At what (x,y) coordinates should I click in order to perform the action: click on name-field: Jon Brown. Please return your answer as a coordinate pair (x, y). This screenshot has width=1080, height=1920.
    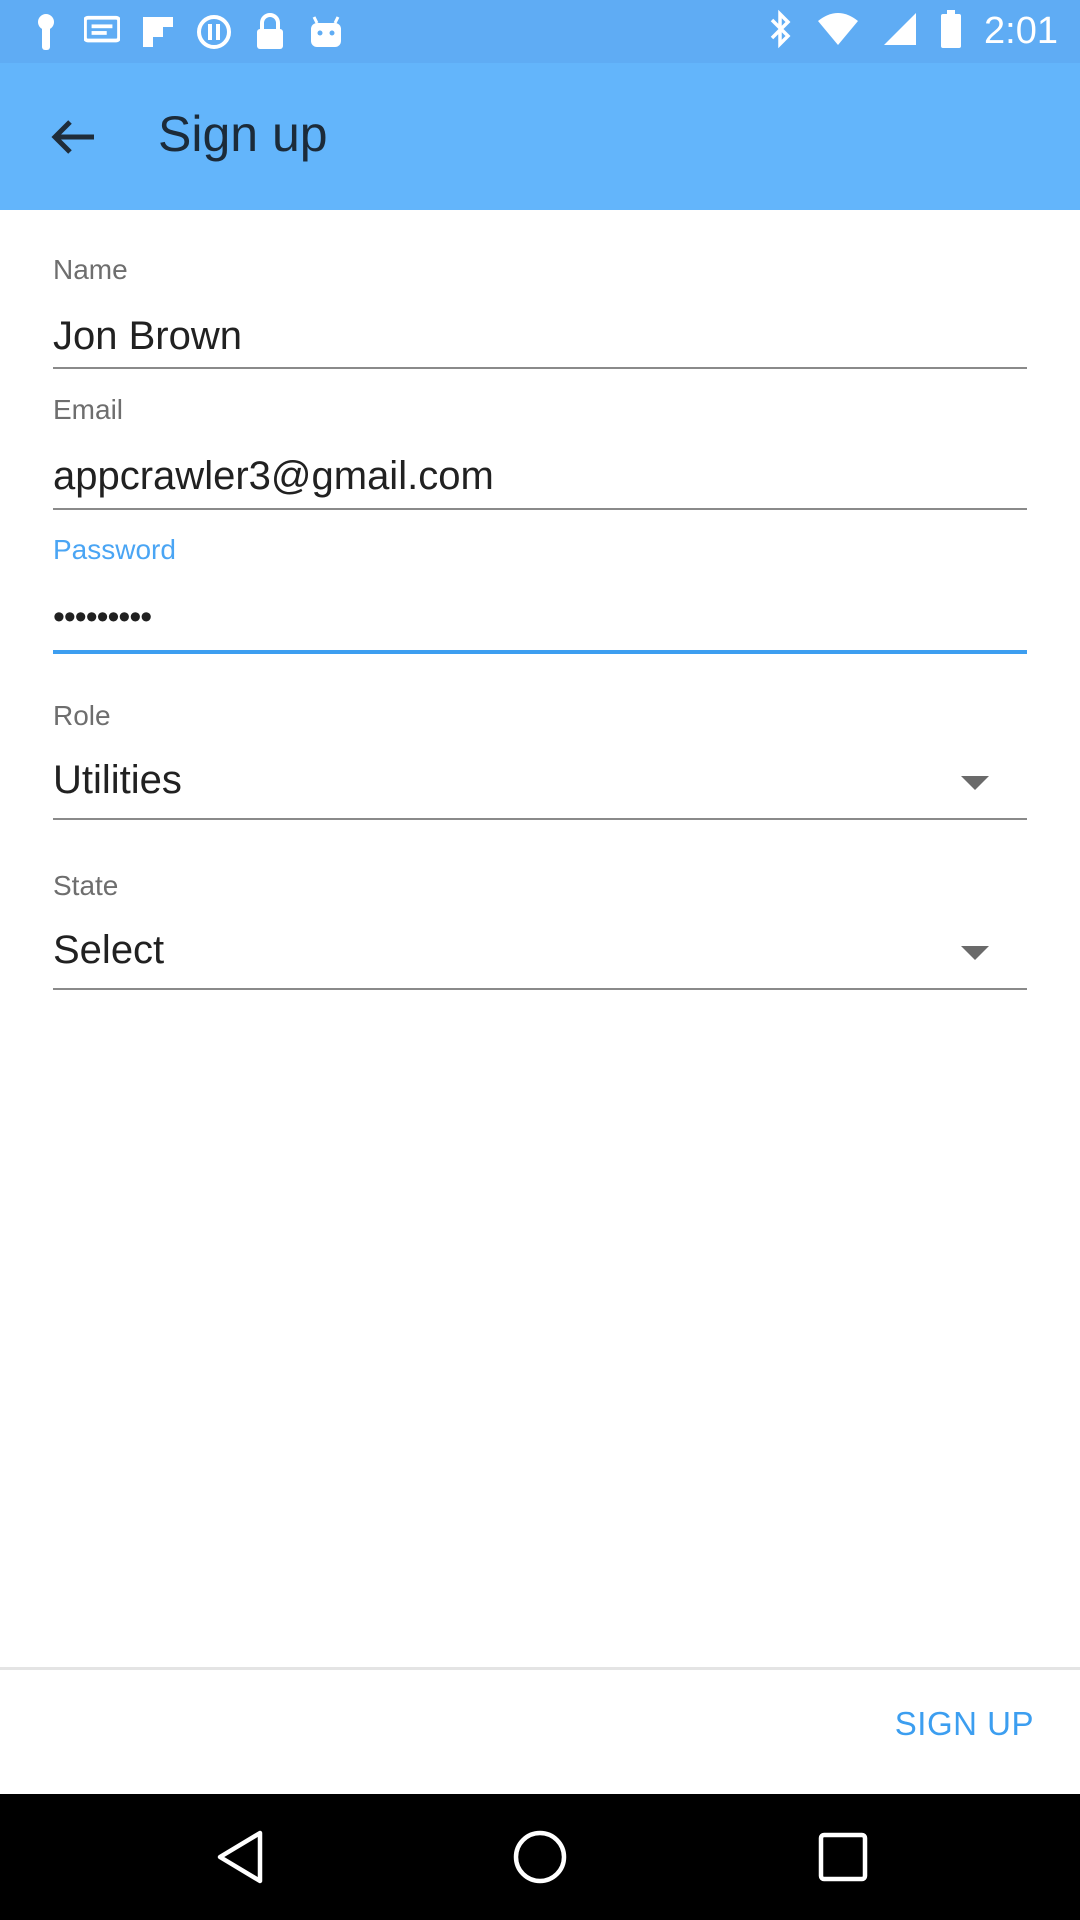
    Looking at the image, I should click on (540, 336).